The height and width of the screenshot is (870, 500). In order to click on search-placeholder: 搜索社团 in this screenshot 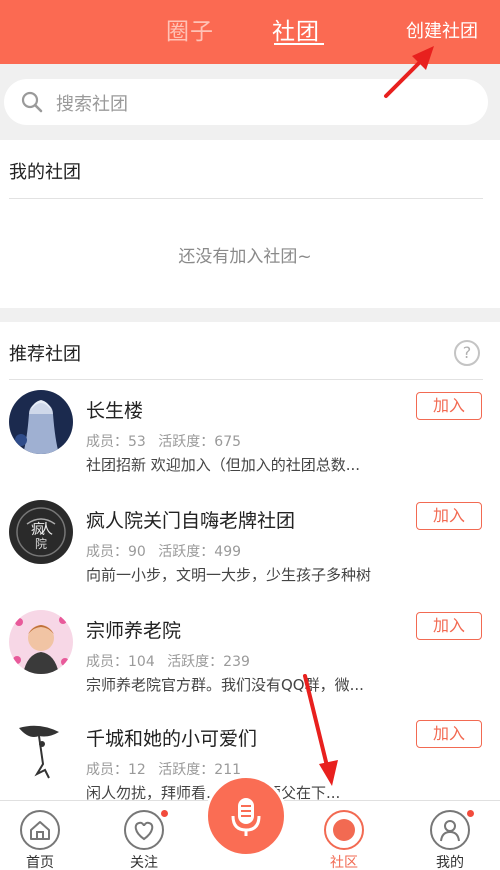, I will do `click(92, 104)`.